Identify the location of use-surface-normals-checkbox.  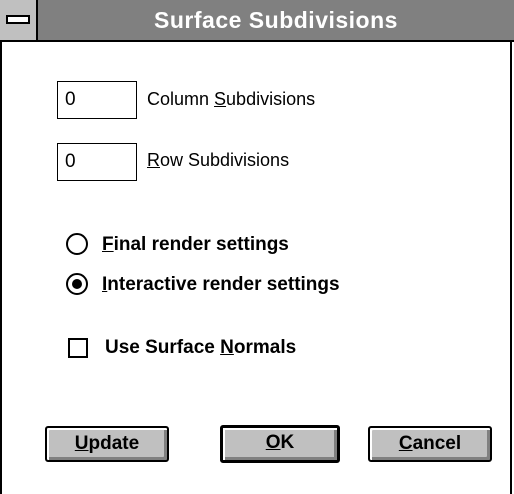
(78, 348).